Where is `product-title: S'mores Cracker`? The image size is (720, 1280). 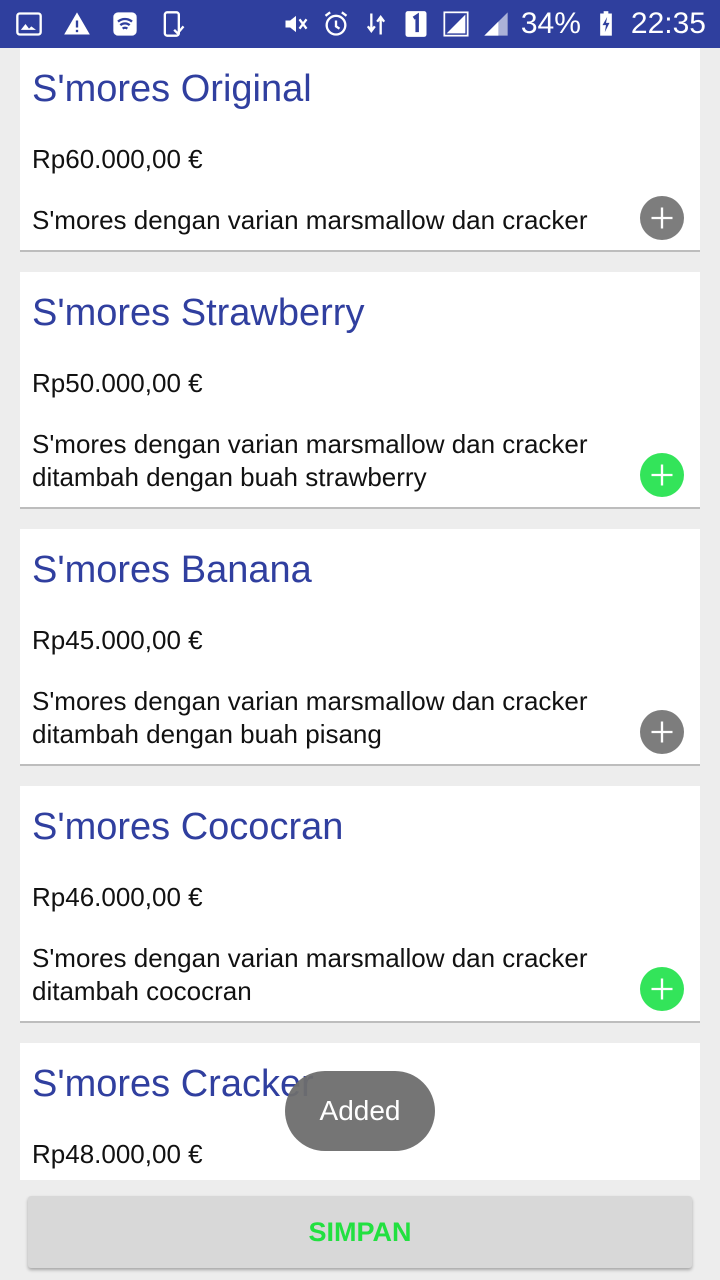 product-title: S'mores Cracker is located at coordinates (173, 1084).